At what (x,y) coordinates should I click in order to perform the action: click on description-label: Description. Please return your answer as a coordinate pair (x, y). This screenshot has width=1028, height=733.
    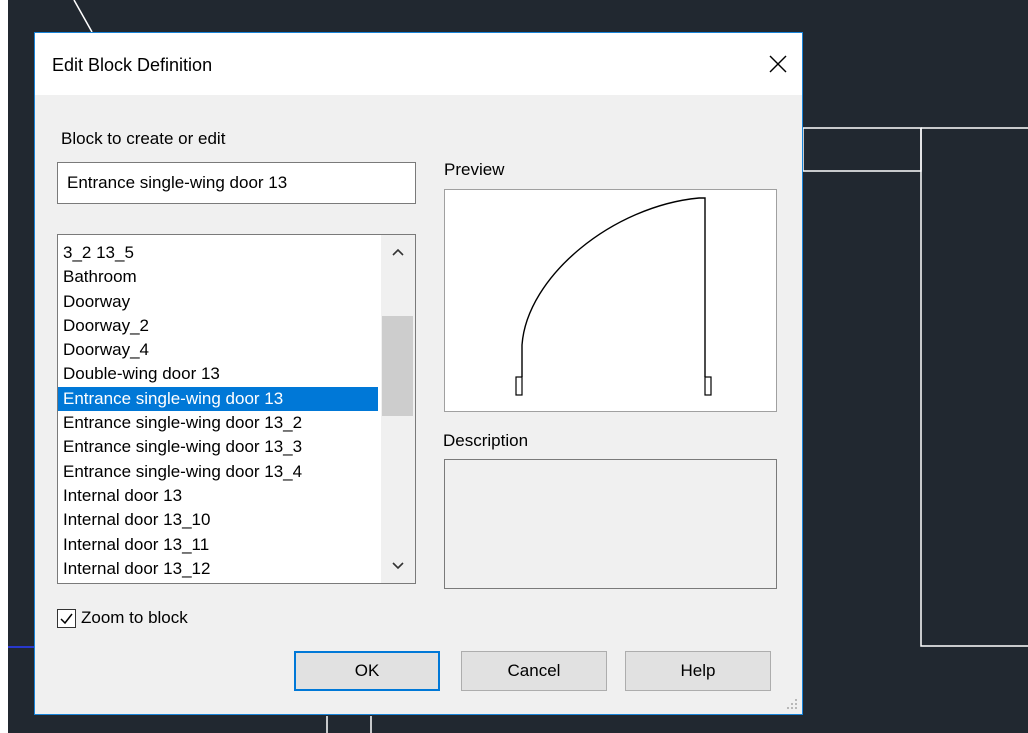
    Looking at the image, I should click on (486, 440).